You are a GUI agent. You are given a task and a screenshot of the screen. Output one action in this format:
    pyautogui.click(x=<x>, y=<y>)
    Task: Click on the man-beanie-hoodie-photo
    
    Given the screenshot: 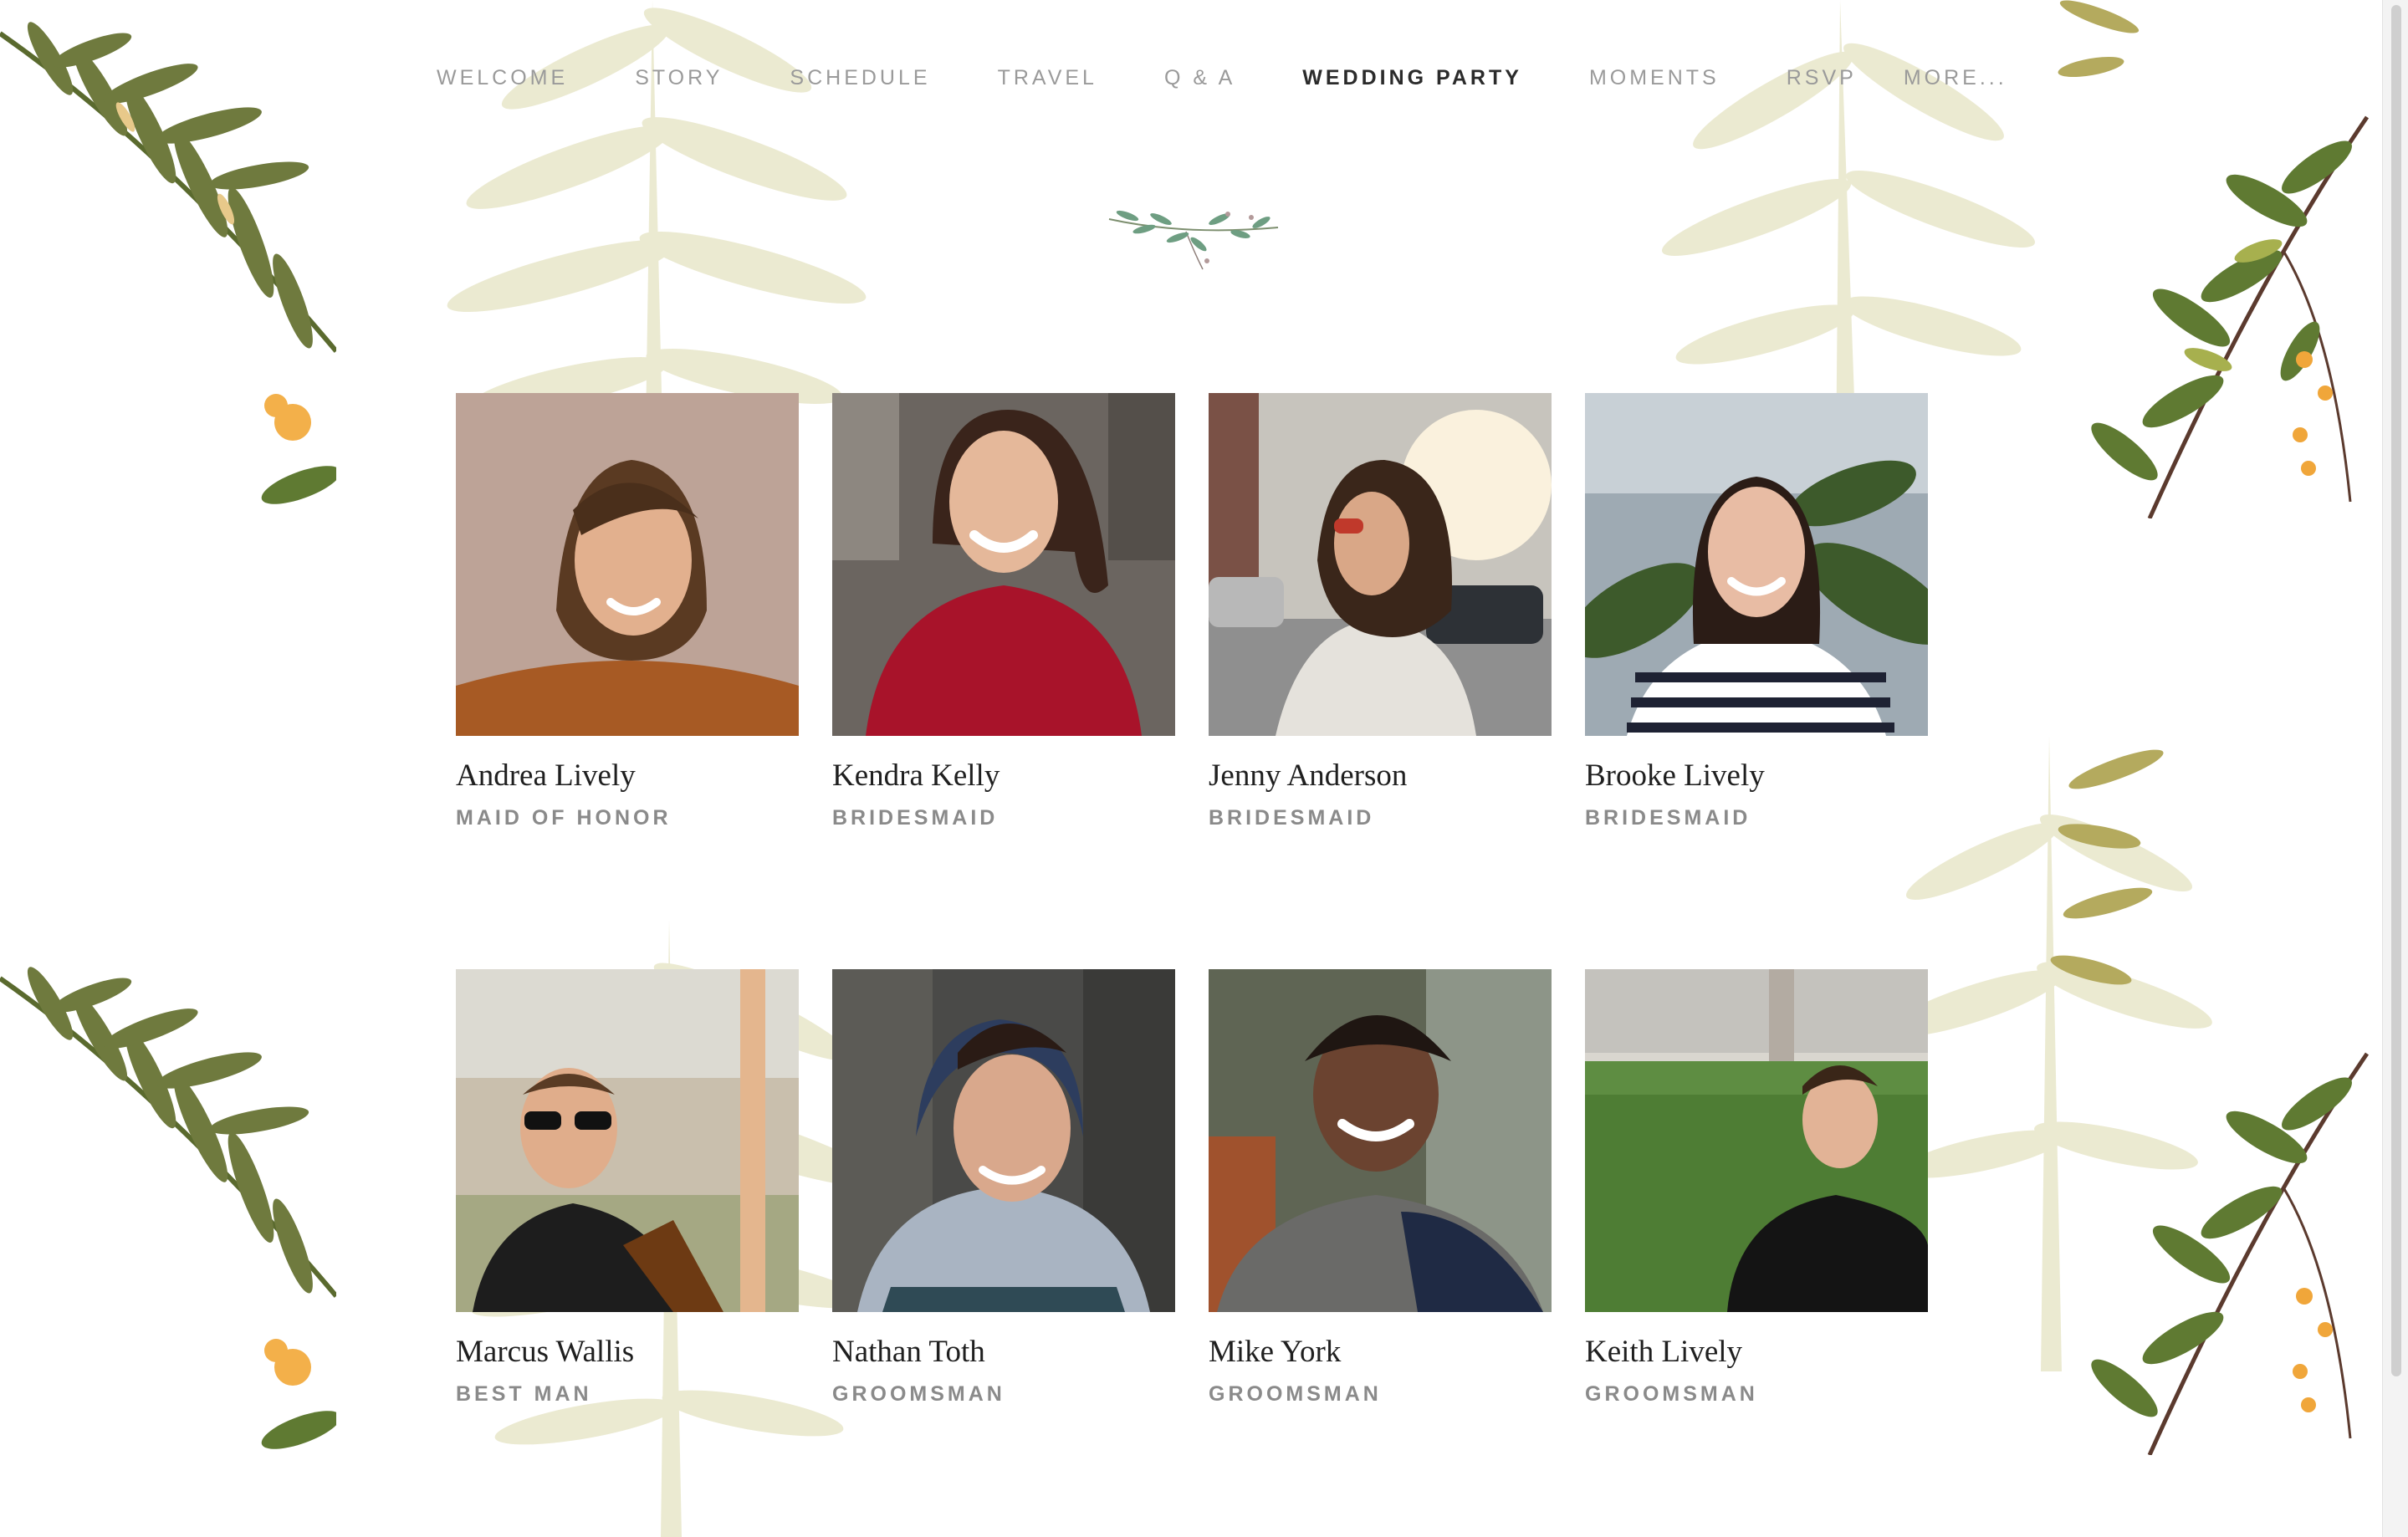 What is the action you would take?
    pyautogui.click(x=1003, y=1140)
    